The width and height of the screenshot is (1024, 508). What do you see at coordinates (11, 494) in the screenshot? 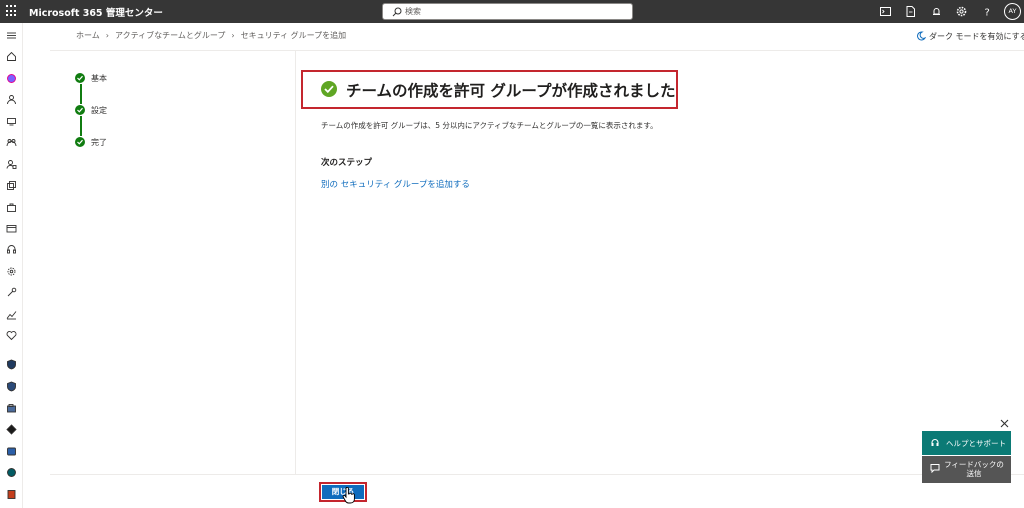
I see `office-icon` at bounding box center [11, 494].